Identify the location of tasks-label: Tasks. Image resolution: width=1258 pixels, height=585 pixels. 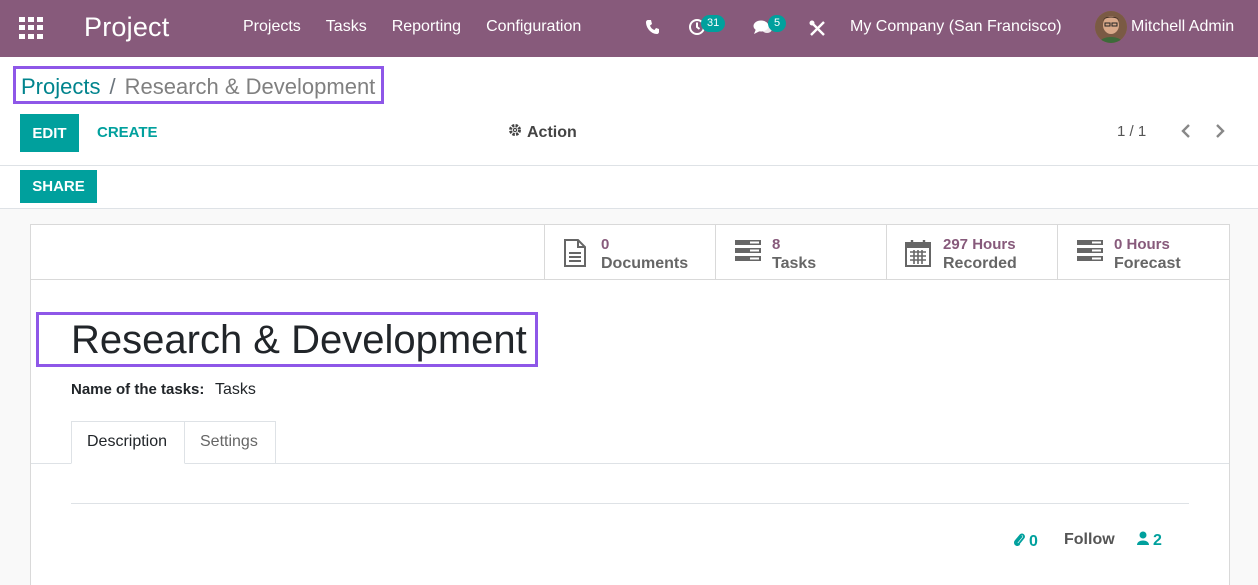
(794, 263).